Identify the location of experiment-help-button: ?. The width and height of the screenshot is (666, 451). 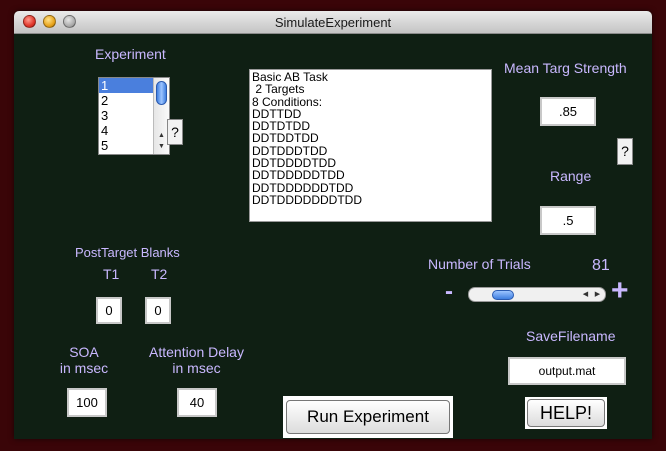
(175, 132).